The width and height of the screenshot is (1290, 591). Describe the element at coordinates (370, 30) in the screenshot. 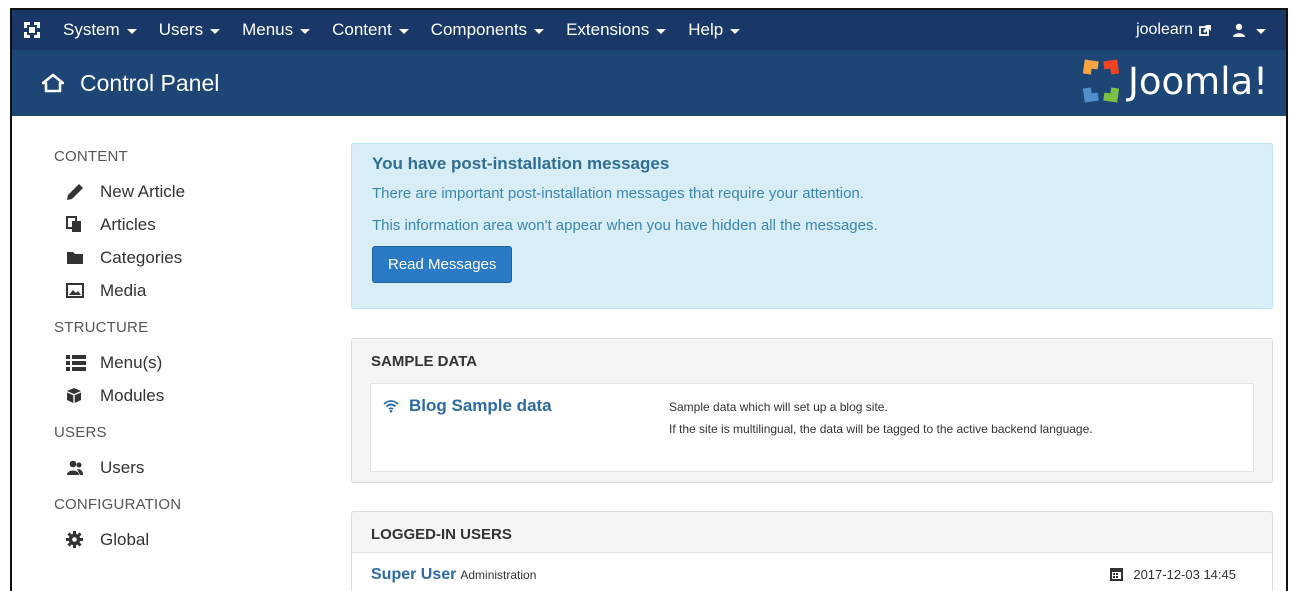

I see `menu-content: Content` at that location.